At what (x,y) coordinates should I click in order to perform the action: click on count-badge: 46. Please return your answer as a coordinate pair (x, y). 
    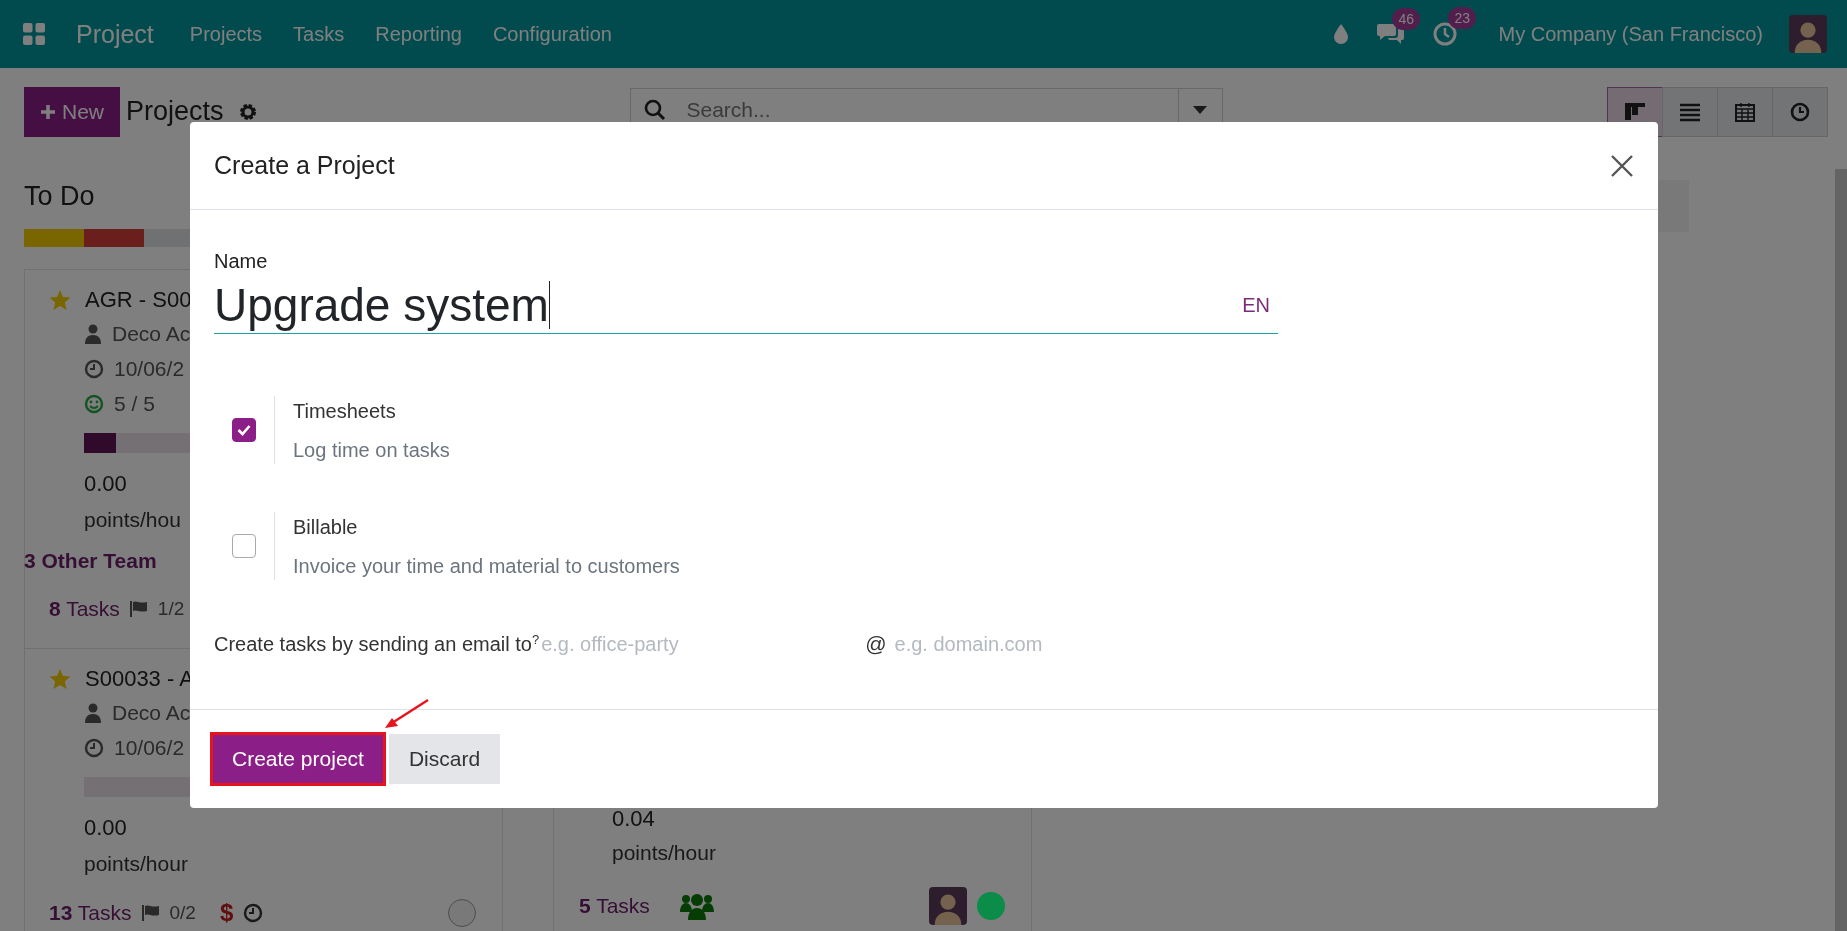
    Looking at the image, I should click on (1406, 19).